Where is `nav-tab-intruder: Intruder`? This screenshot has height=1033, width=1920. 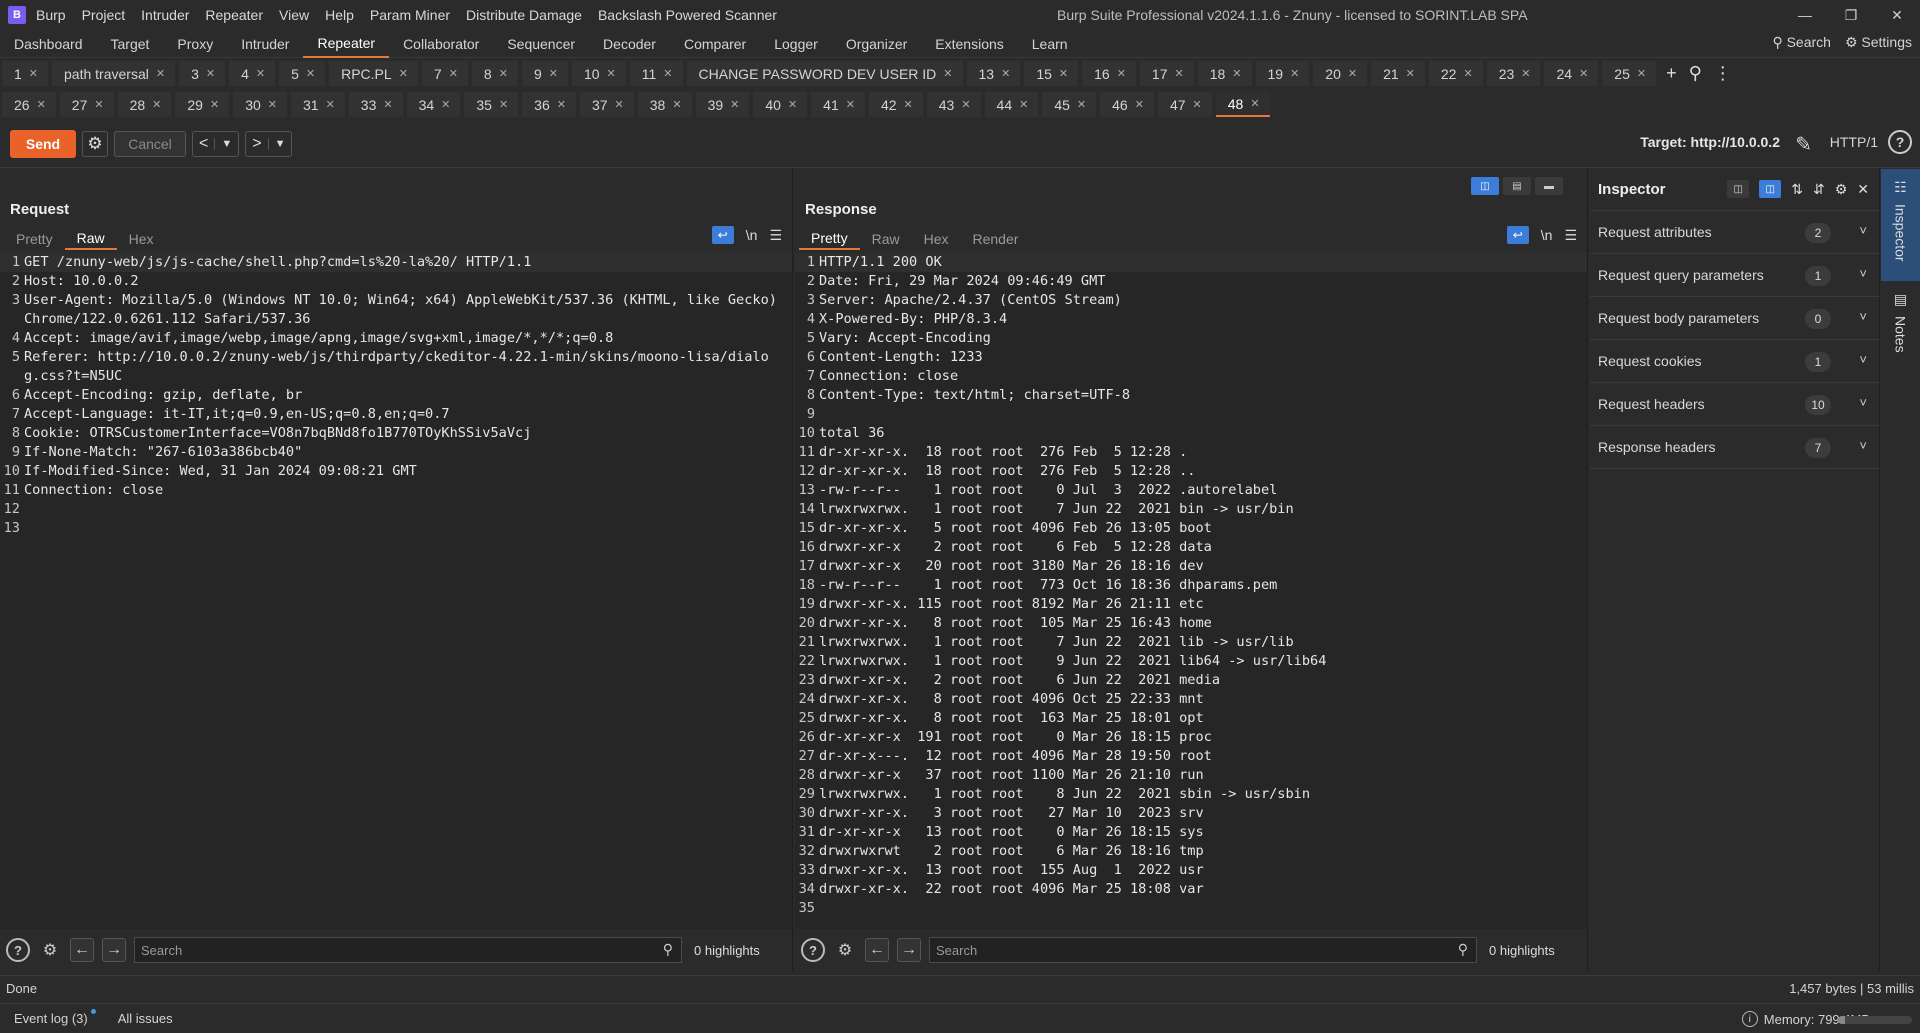
nav-tab-intruder: Intruder is located at coordinates (265, 44).